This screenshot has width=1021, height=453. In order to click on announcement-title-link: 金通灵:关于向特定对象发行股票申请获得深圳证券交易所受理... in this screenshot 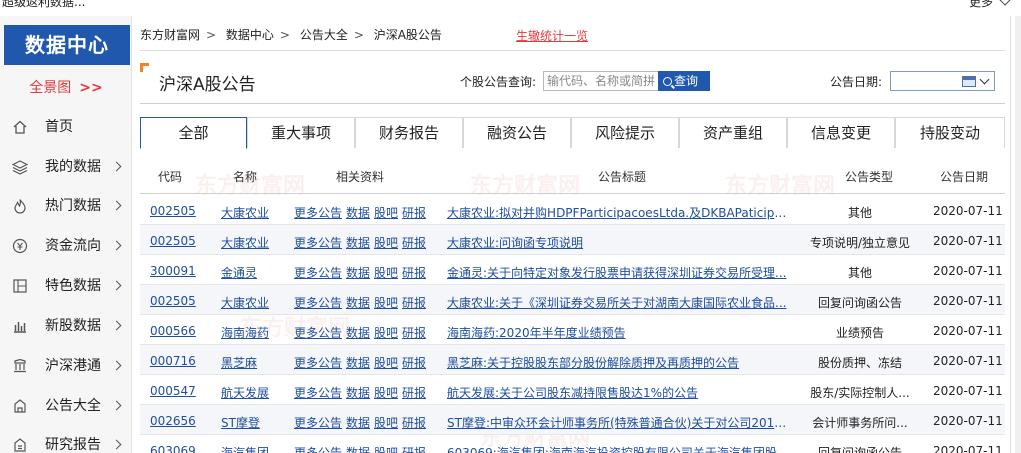, I will do `click(618, 272)`.